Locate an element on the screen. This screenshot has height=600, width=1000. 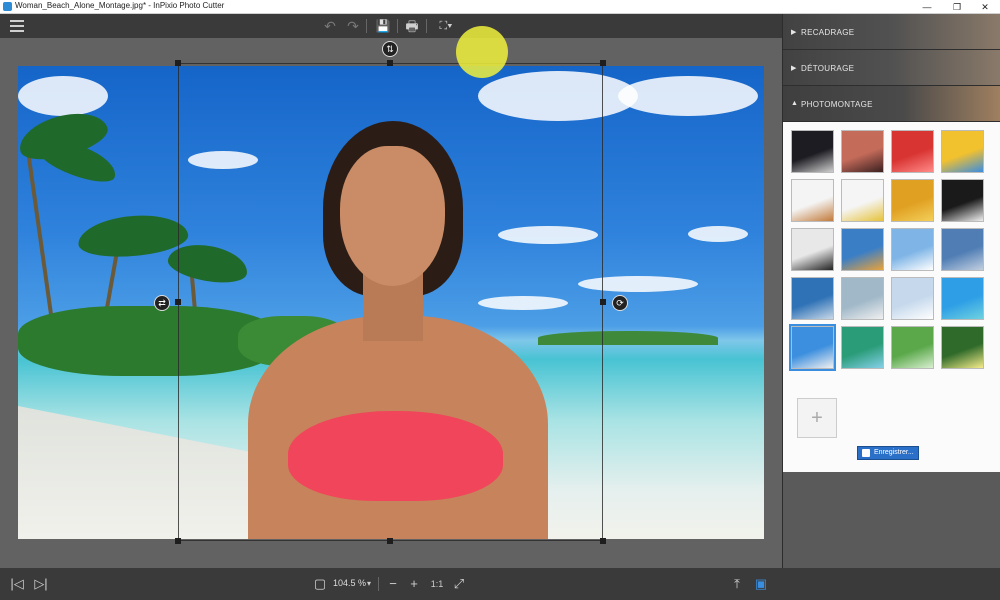
zoom-out-icon: − is located at coordinates (393, 584).